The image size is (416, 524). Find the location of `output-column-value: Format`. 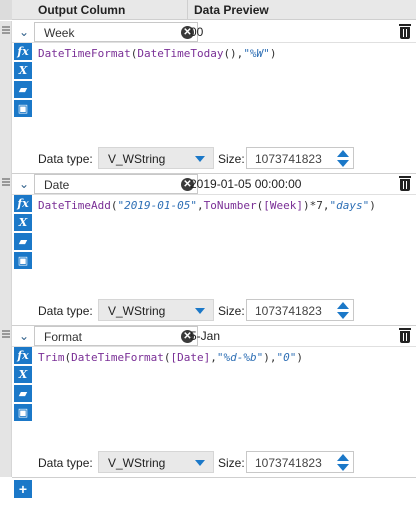

output-column-value: Format is located at coordinates (63, 337).